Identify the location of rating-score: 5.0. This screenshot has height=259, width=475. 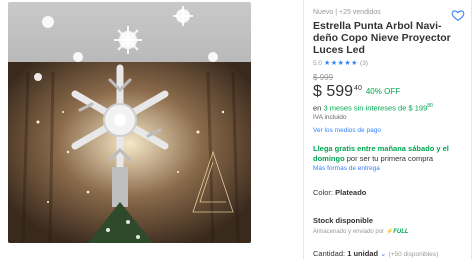
(318, 63).